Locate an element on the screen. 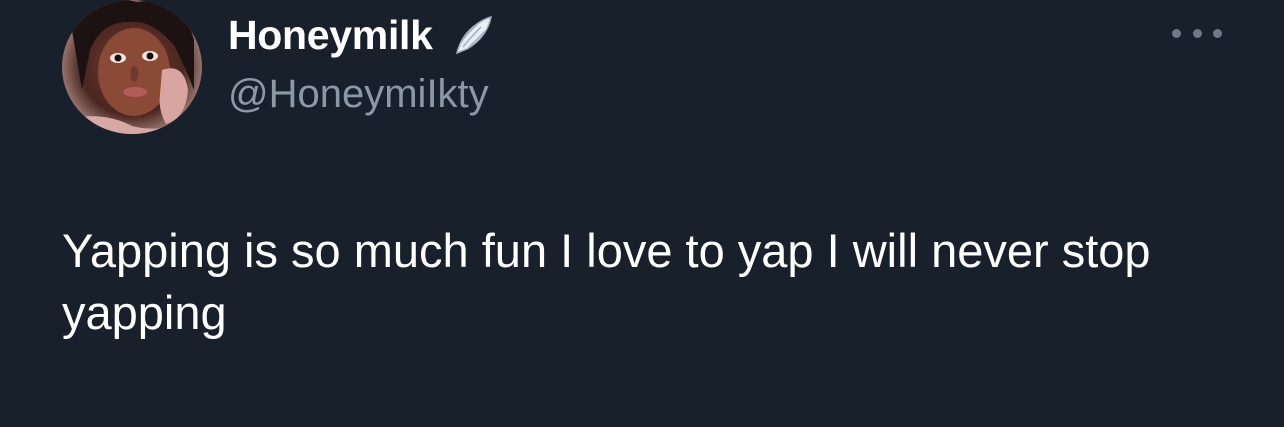 This screenshot has width=1284, height=427. avatar-photo-icon is located at coordinates (132, 67).